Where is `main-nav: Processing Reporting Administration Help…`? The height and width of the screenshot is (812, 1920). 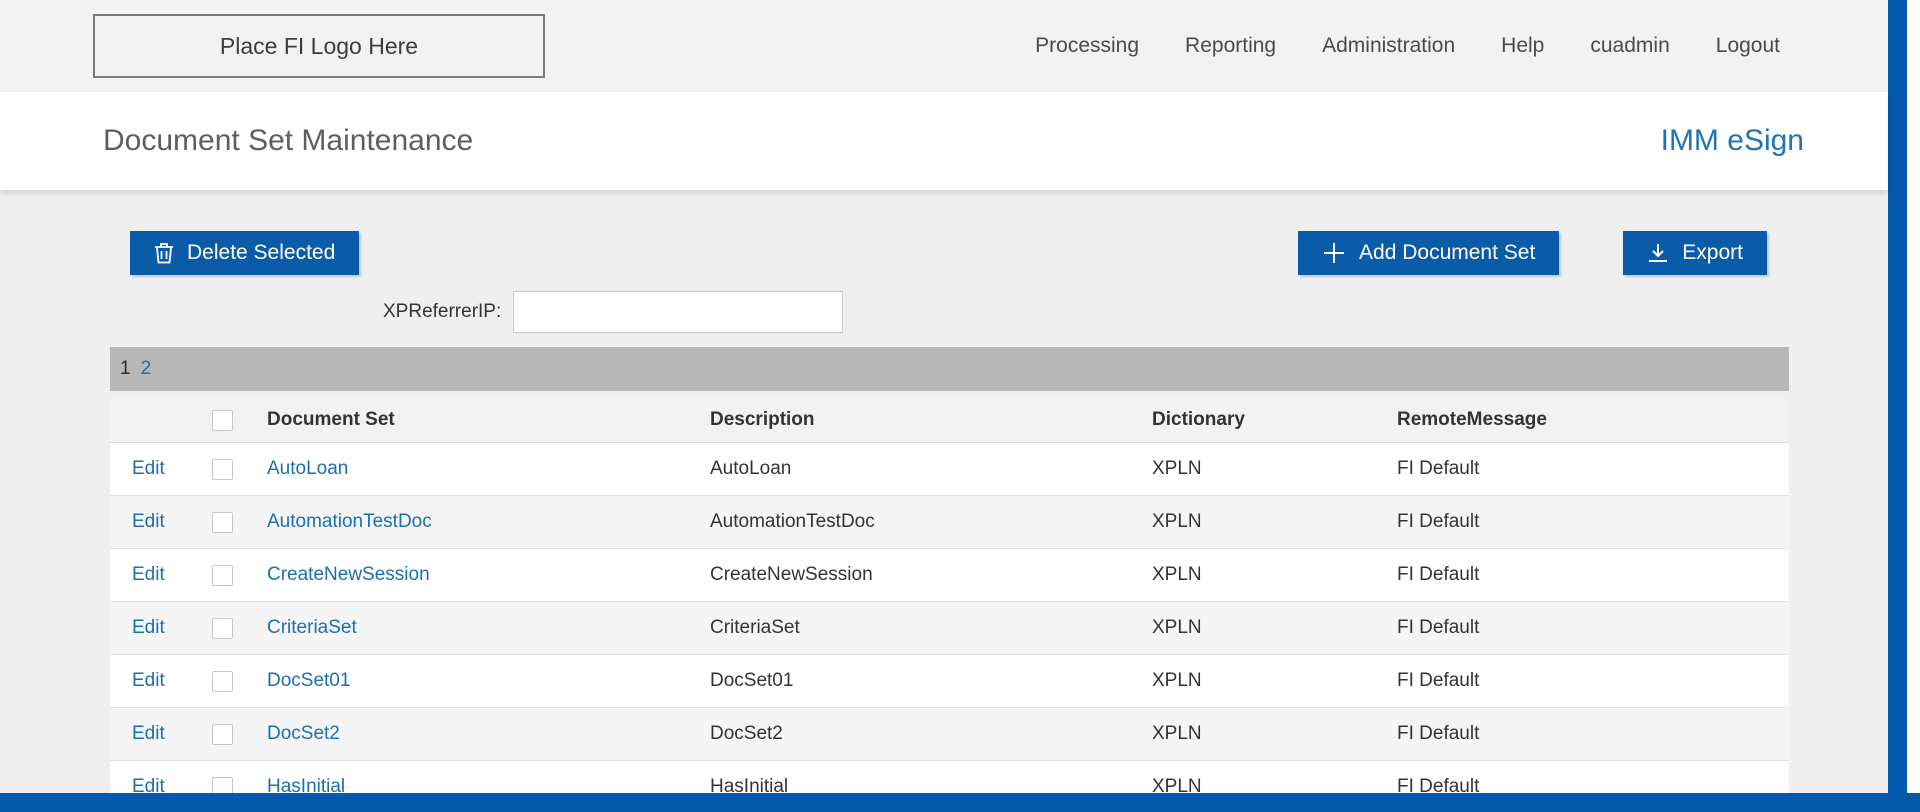 main-nav: Processing Reporting Administration Help… is located at coordinates (1407, 46).